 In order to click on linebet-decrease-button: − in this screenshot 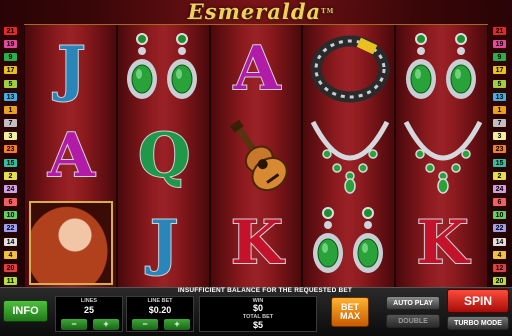, I will do `click(145, 324)`.